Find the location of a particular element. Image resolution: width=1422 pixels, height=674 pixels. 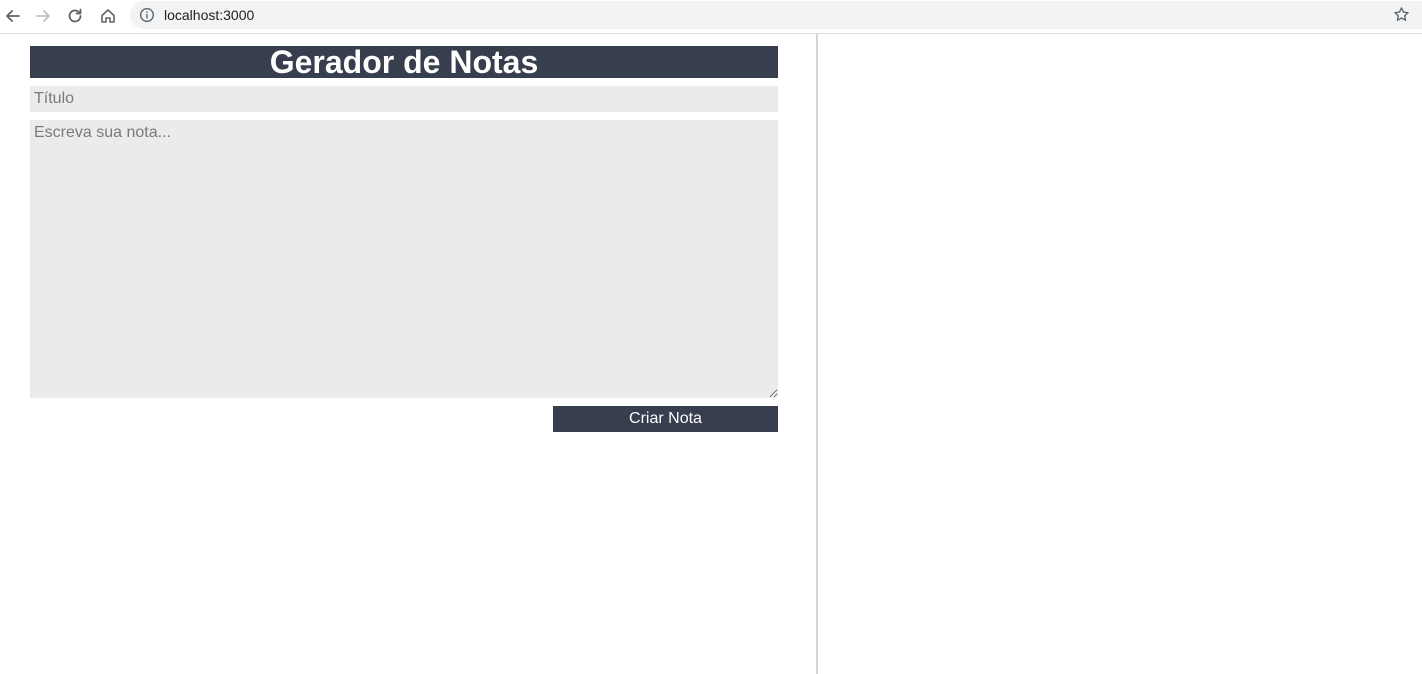

home-button is located at coordinates (108, 16).